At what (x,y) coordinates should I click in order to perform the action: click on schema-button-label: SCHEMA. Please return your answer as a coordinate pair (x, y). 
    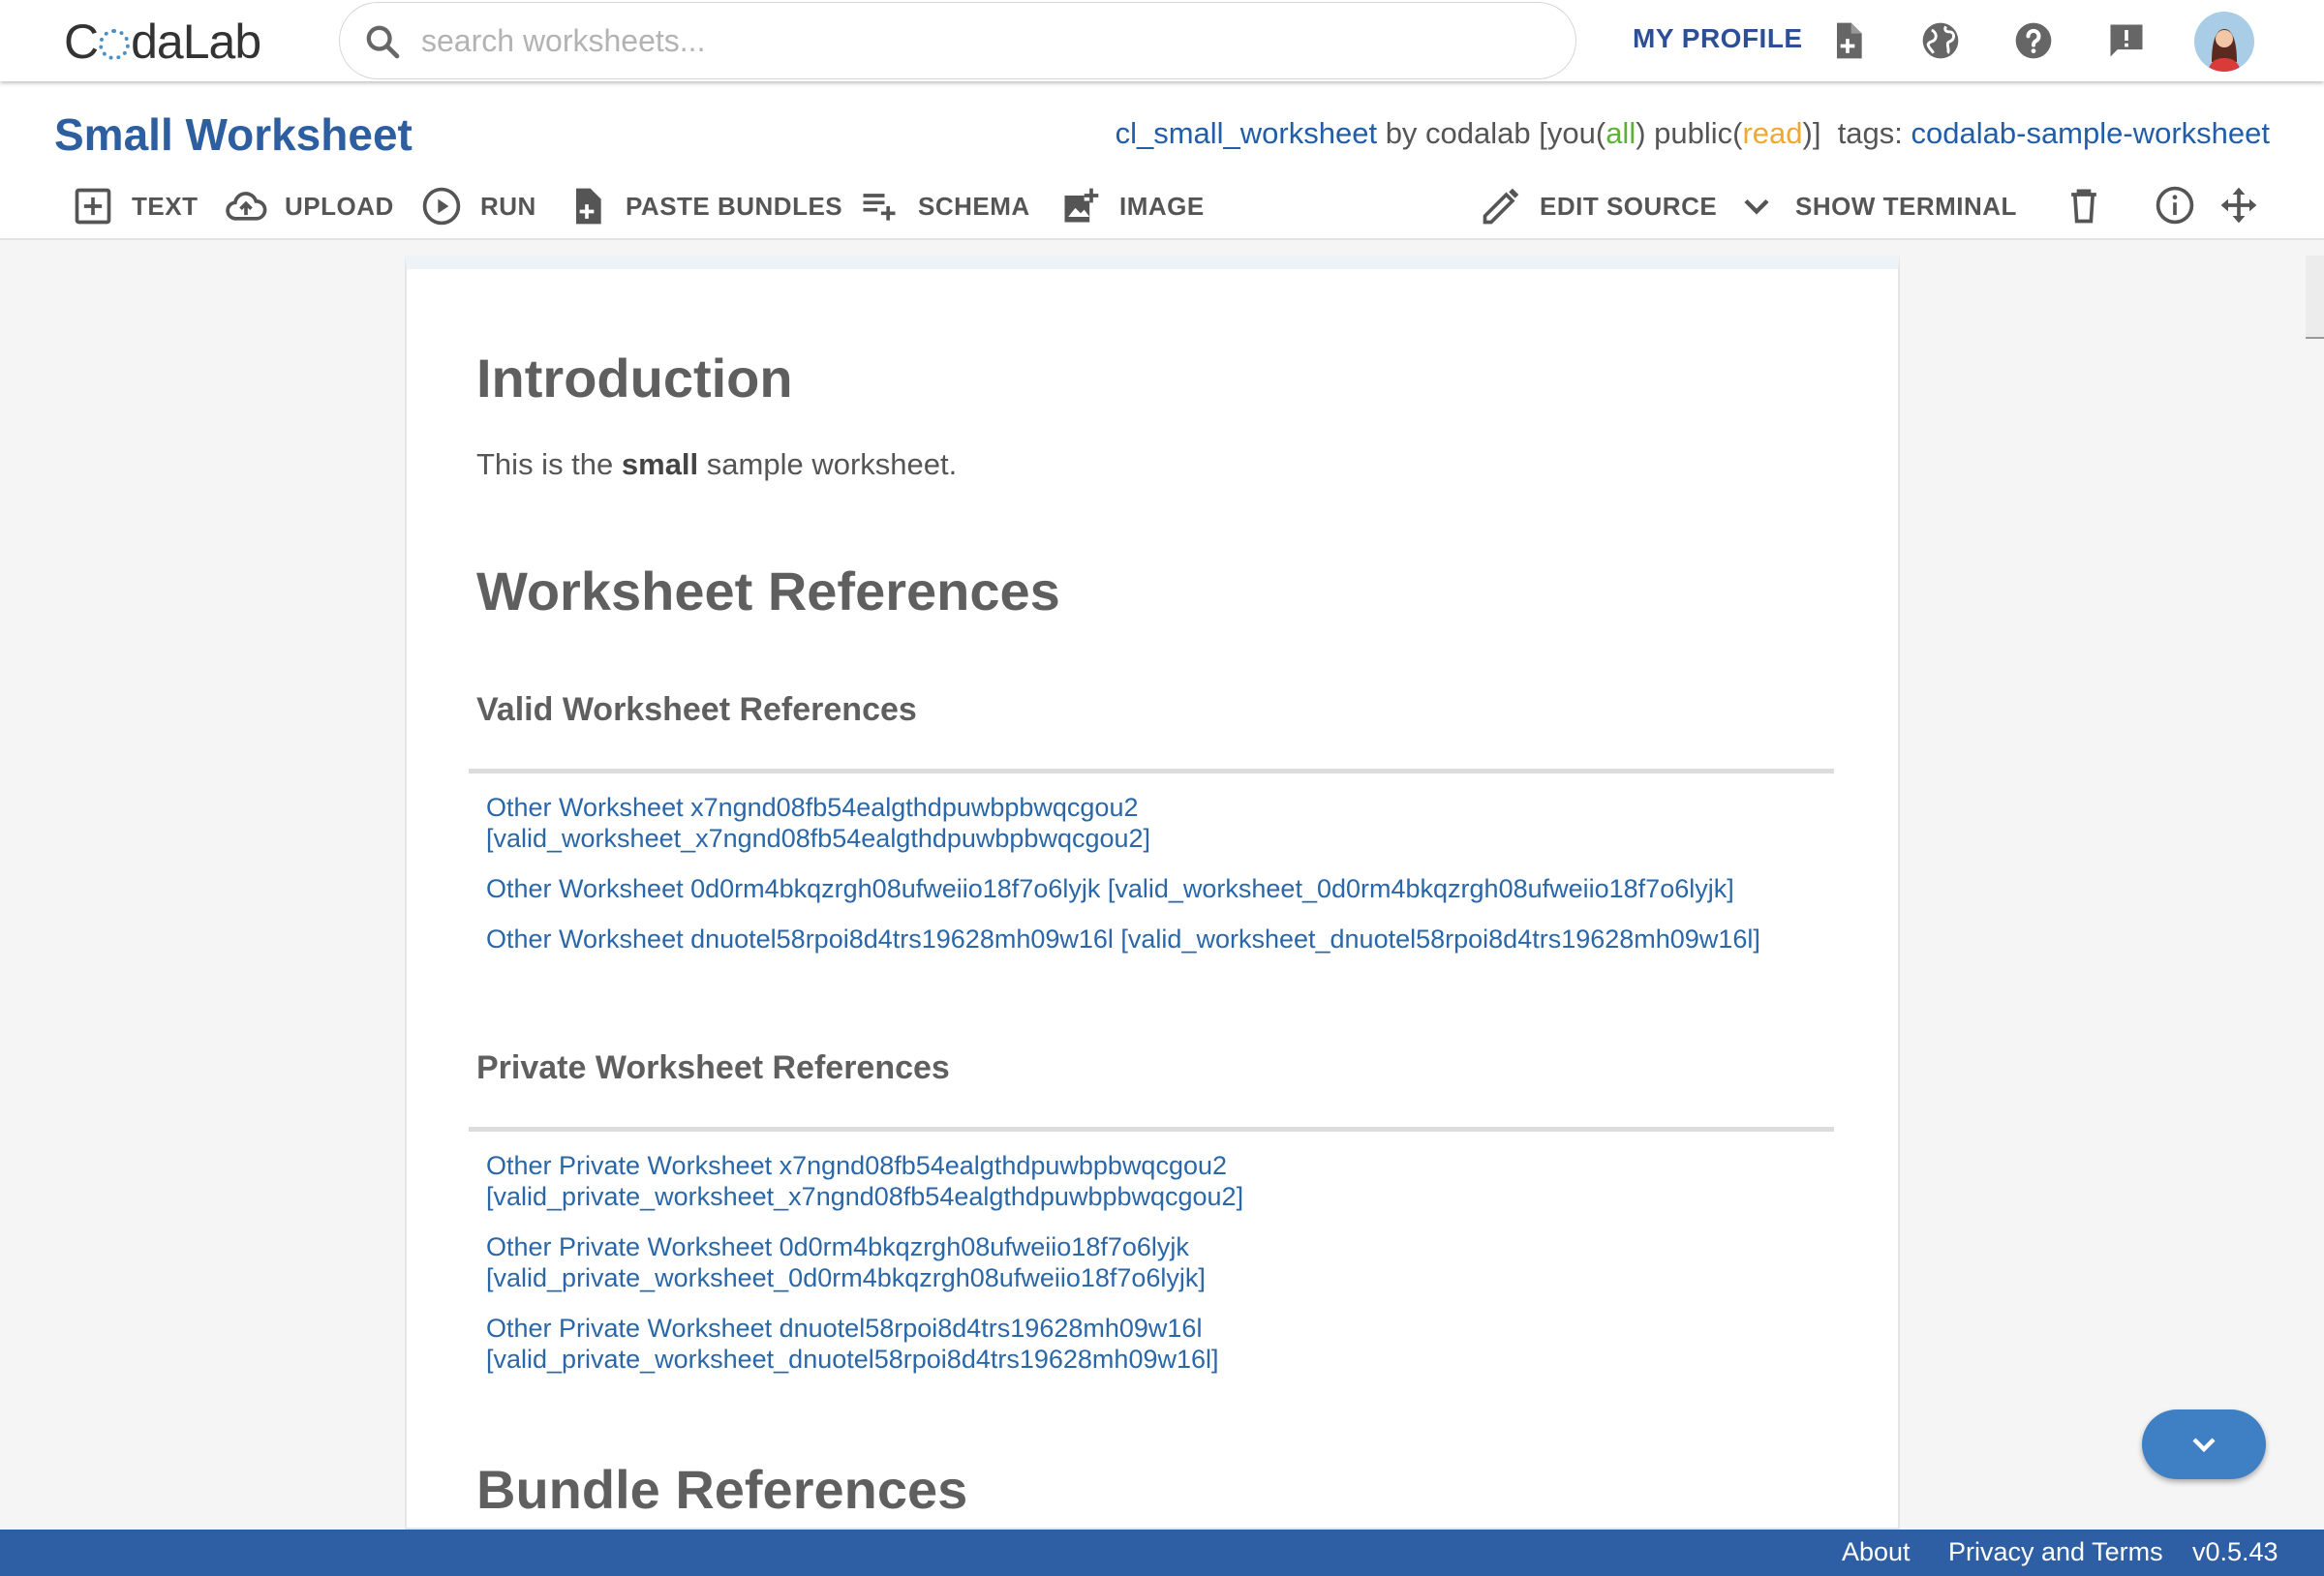
    Looking at the image, I should click on (974, 206).